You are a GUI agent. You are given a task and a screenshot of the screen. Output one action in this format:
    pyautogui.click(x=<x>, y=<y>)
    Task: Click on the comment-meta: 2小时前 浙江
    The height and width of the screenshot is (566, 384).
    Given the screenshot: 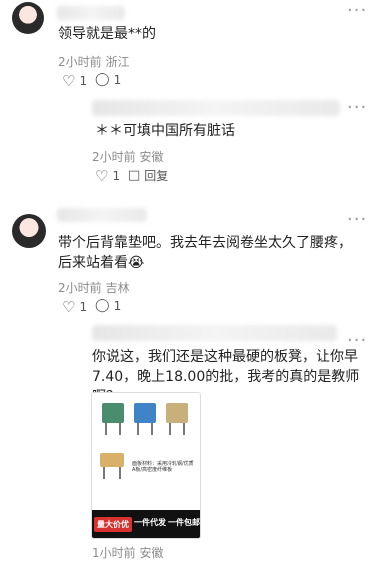 What is the action you would take?
    pyautogui.click(x=93, y=61)
    